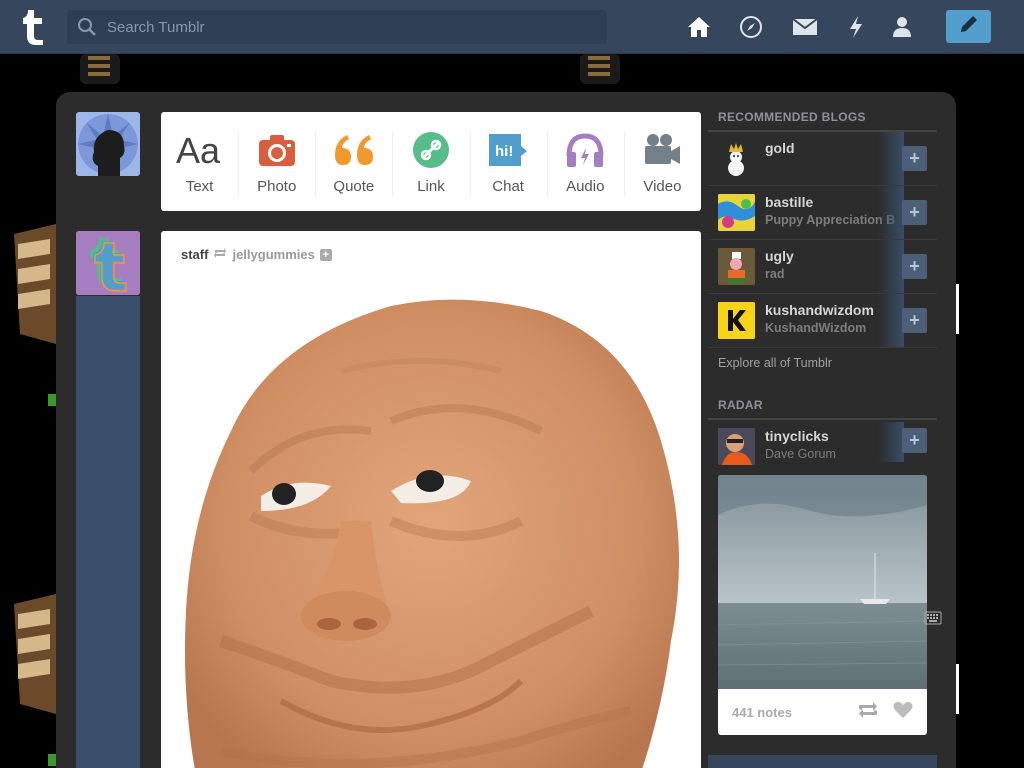 This screenshot has height=768, width=1024. What do you see at coordinates (273, 254) in the screenshot?
I see `reblogged-from-link: jellygummies` at bounding box center [273, 254].